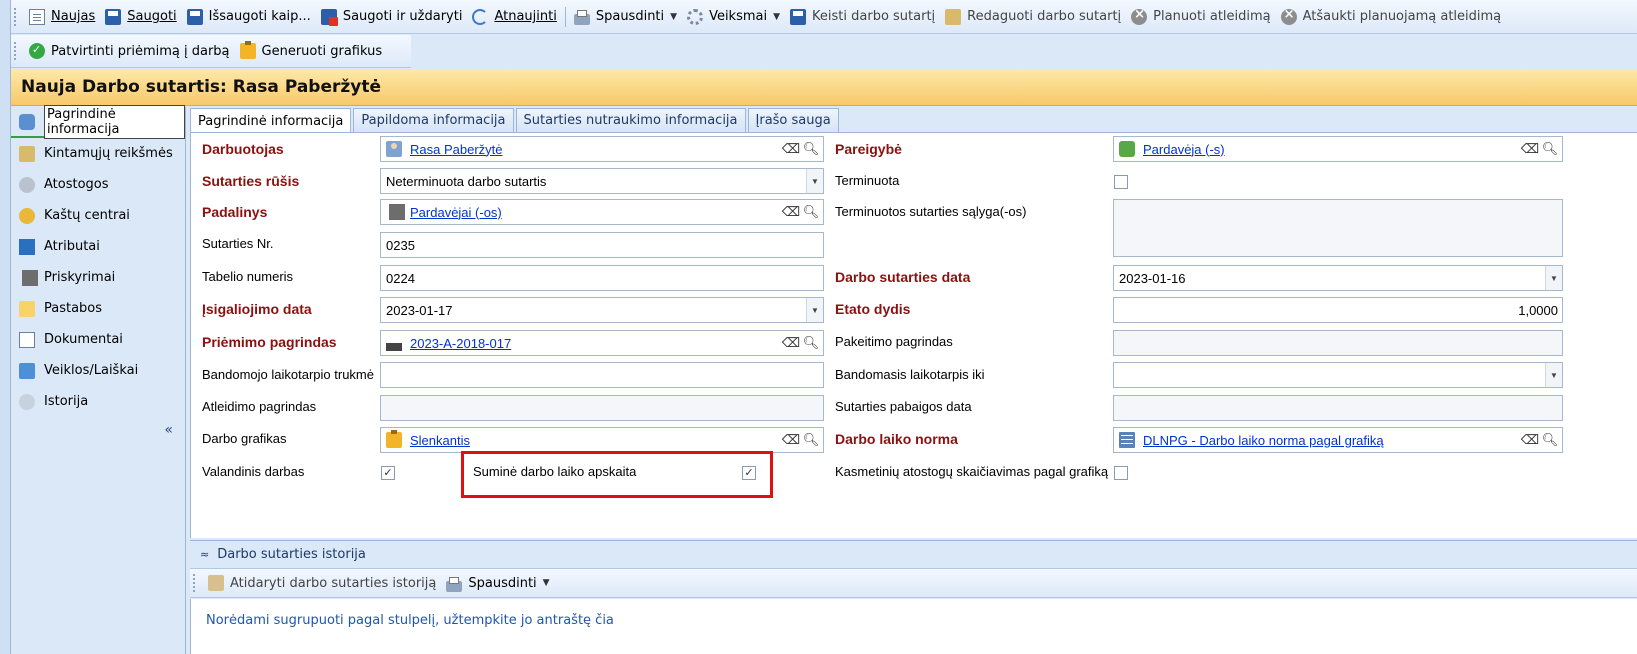  I want to click on position-link: Pardavėja (-s), so click(1184, 149).